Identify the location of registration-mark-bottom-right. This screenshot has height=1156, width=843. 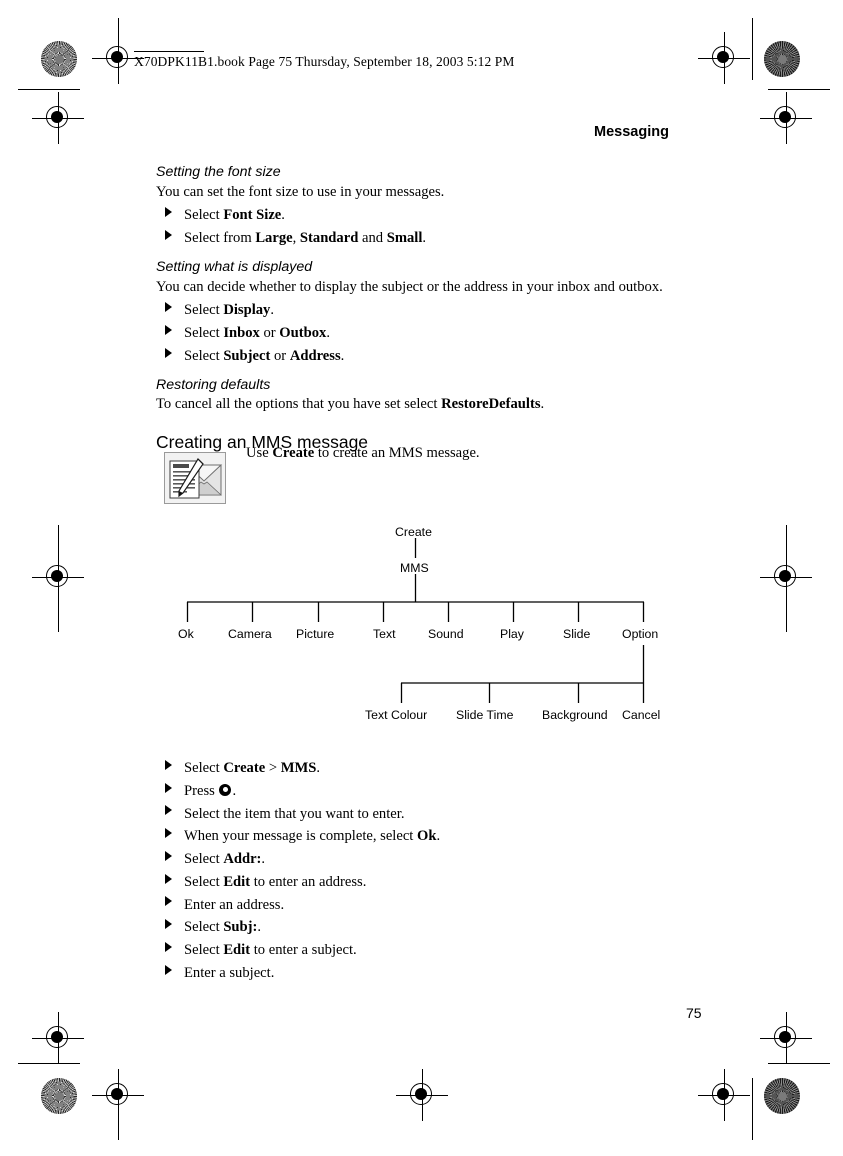
(724, 1095).